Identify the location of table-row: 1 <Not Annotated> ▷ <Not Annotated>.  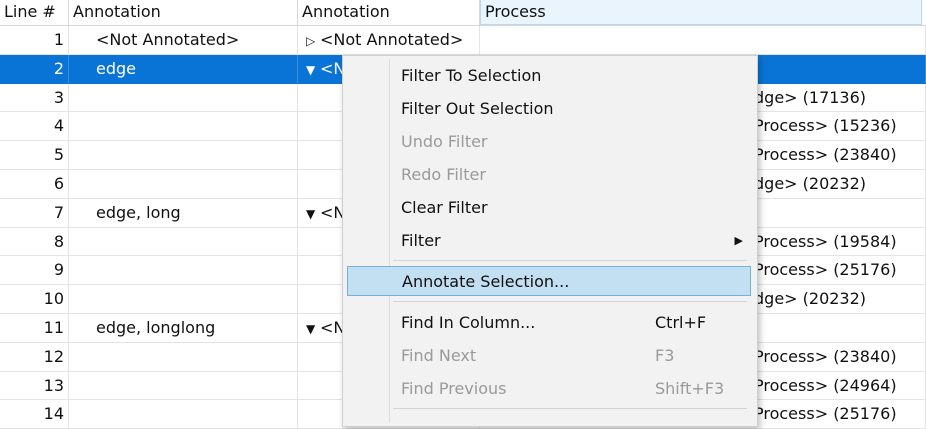
(463, 40).